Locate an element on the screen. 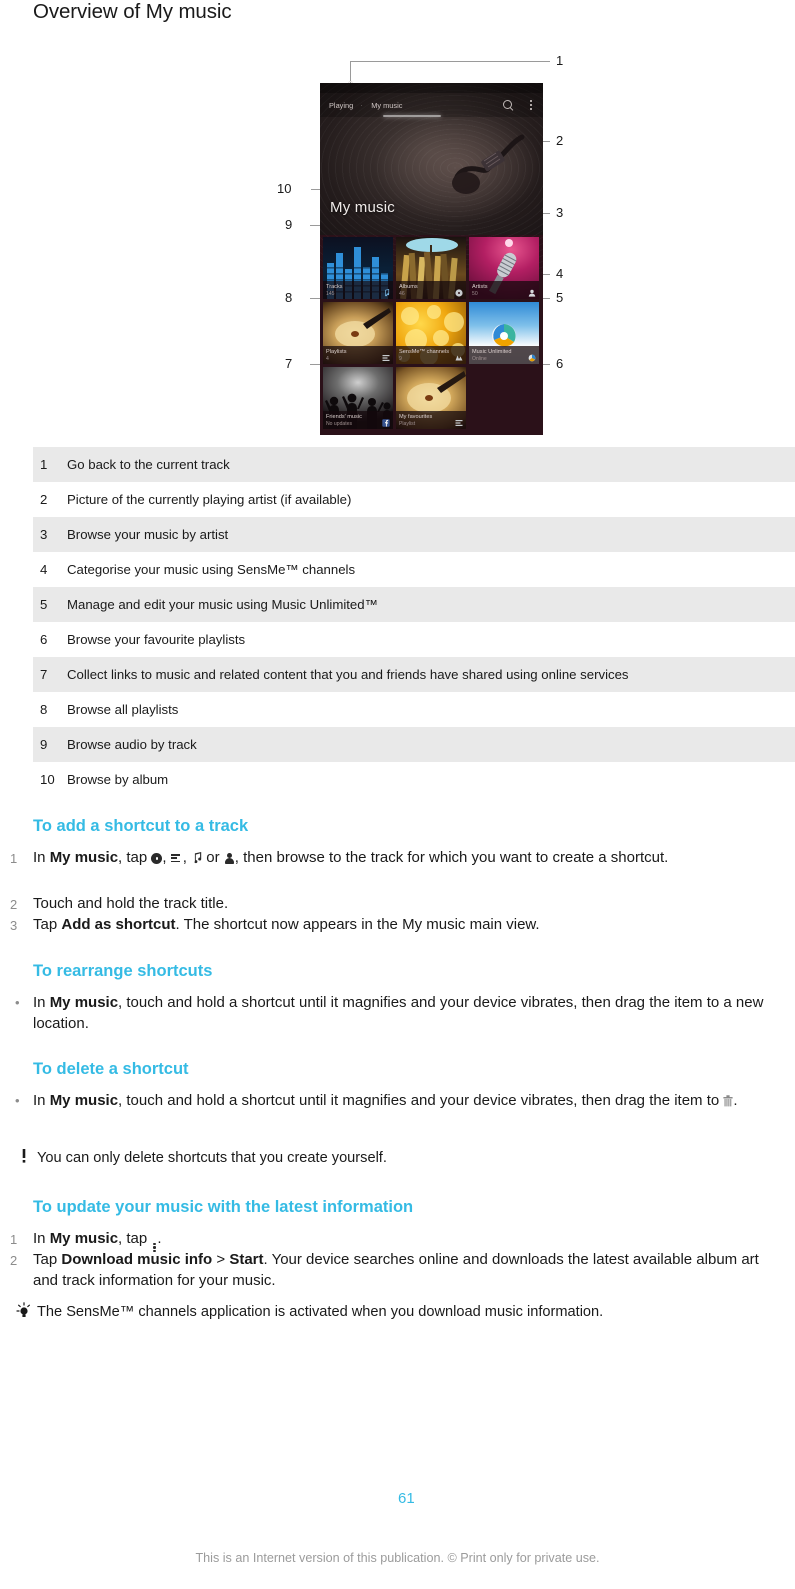 Image resolution: width=795 pixels, height=1589 pixels. facebook-icon is located at coordinates (386, 422).